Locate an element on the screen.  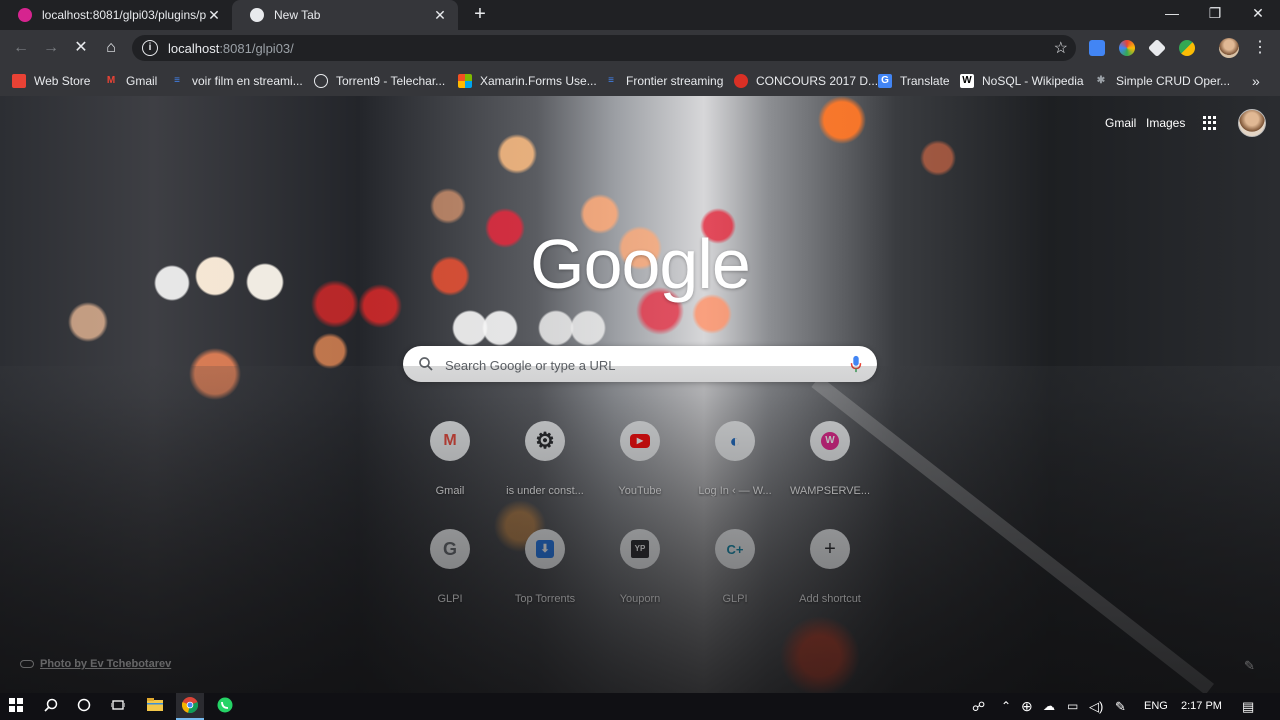
gmail-icon: M is located at coordinates (450, 441).